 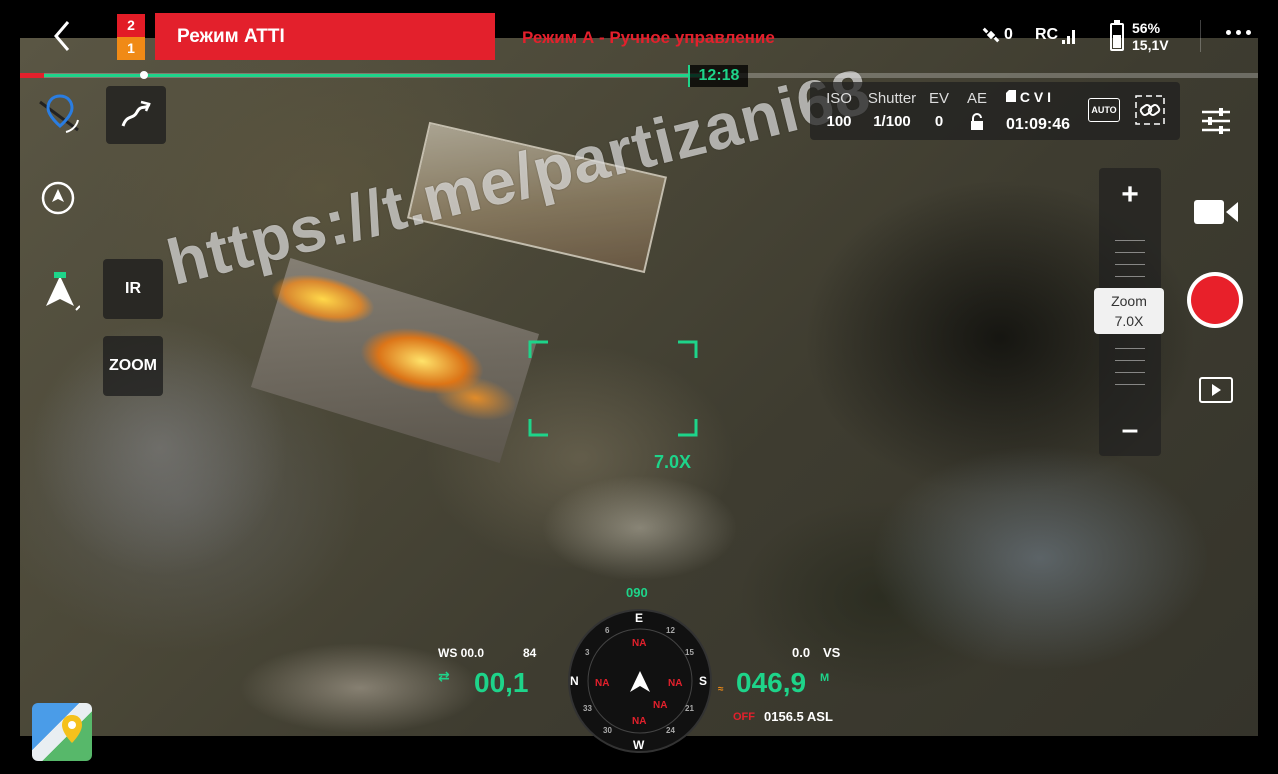 I want to click on home-point-icon, so click(x=58, y=198).